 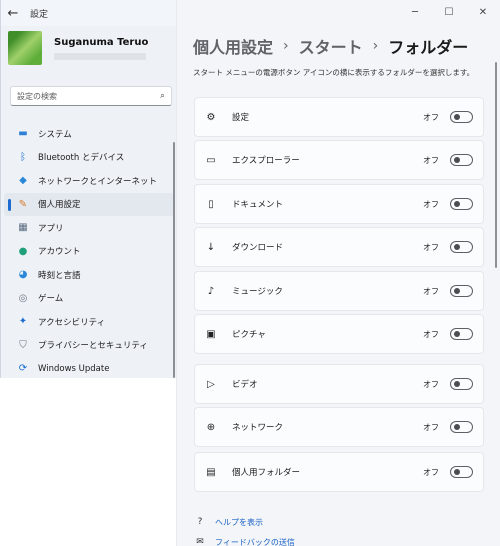 What do you see at coordinates (250, 13) in the screenshot?
I see `title-bar: ← 設定 ─ ☐ ✕` at bounding box center [250, 13].